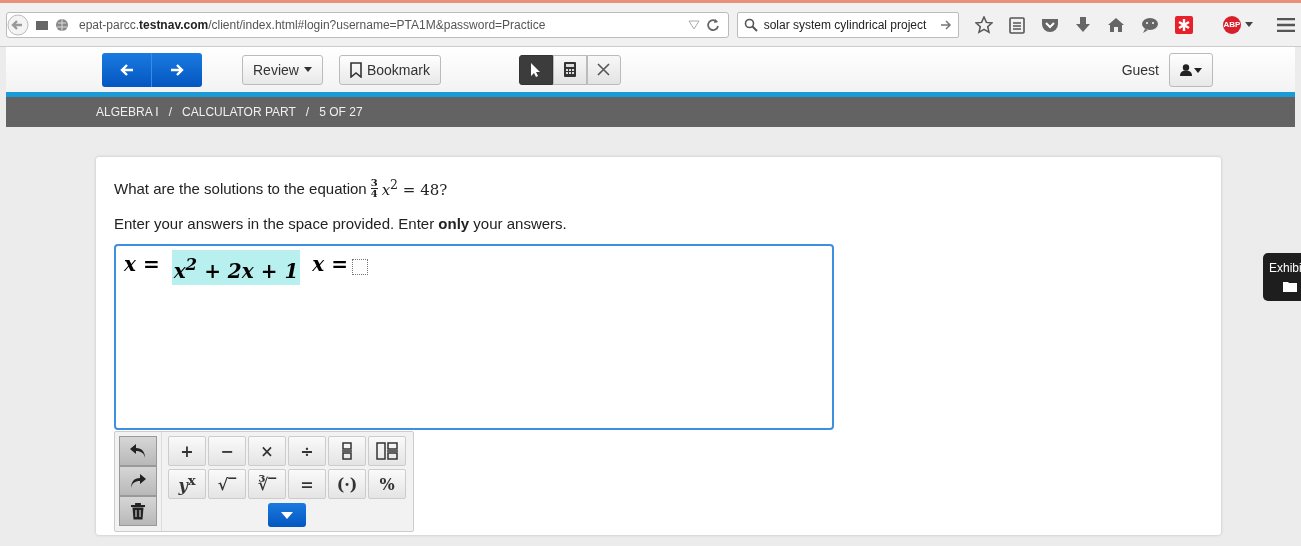 The height and width of the screenshot is (546, 1301). I want to click on breadcrumb-item: 5 OF 27, so click(341, 112).